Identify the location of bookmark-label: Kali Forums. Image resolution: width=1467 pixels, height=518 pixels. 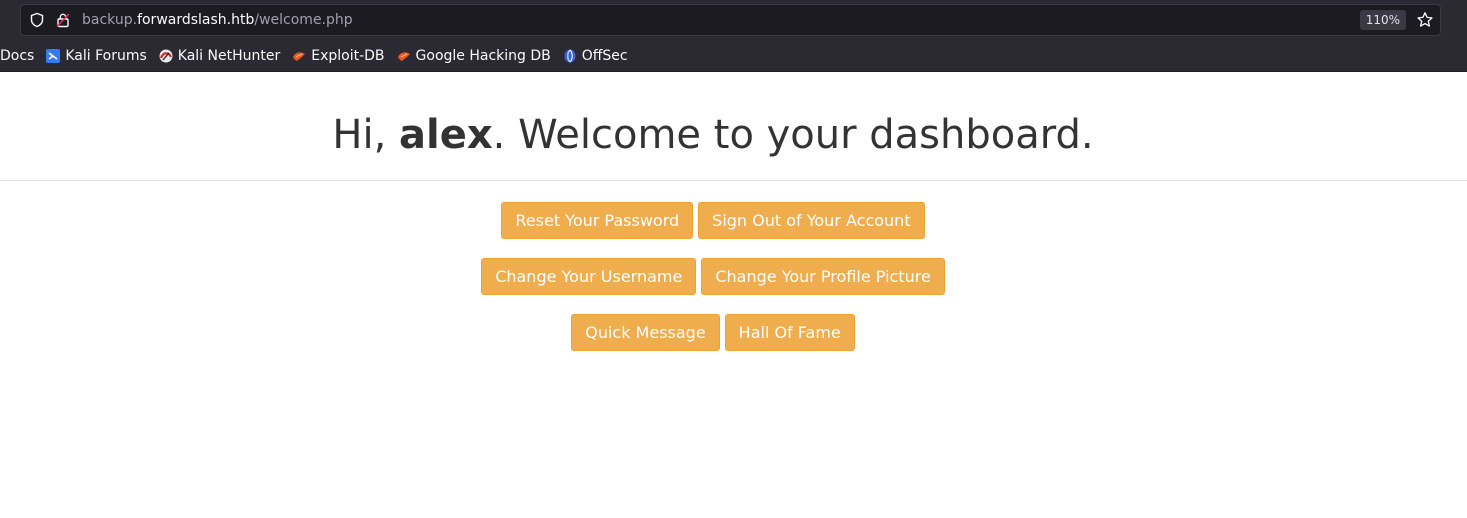
(106, 56).